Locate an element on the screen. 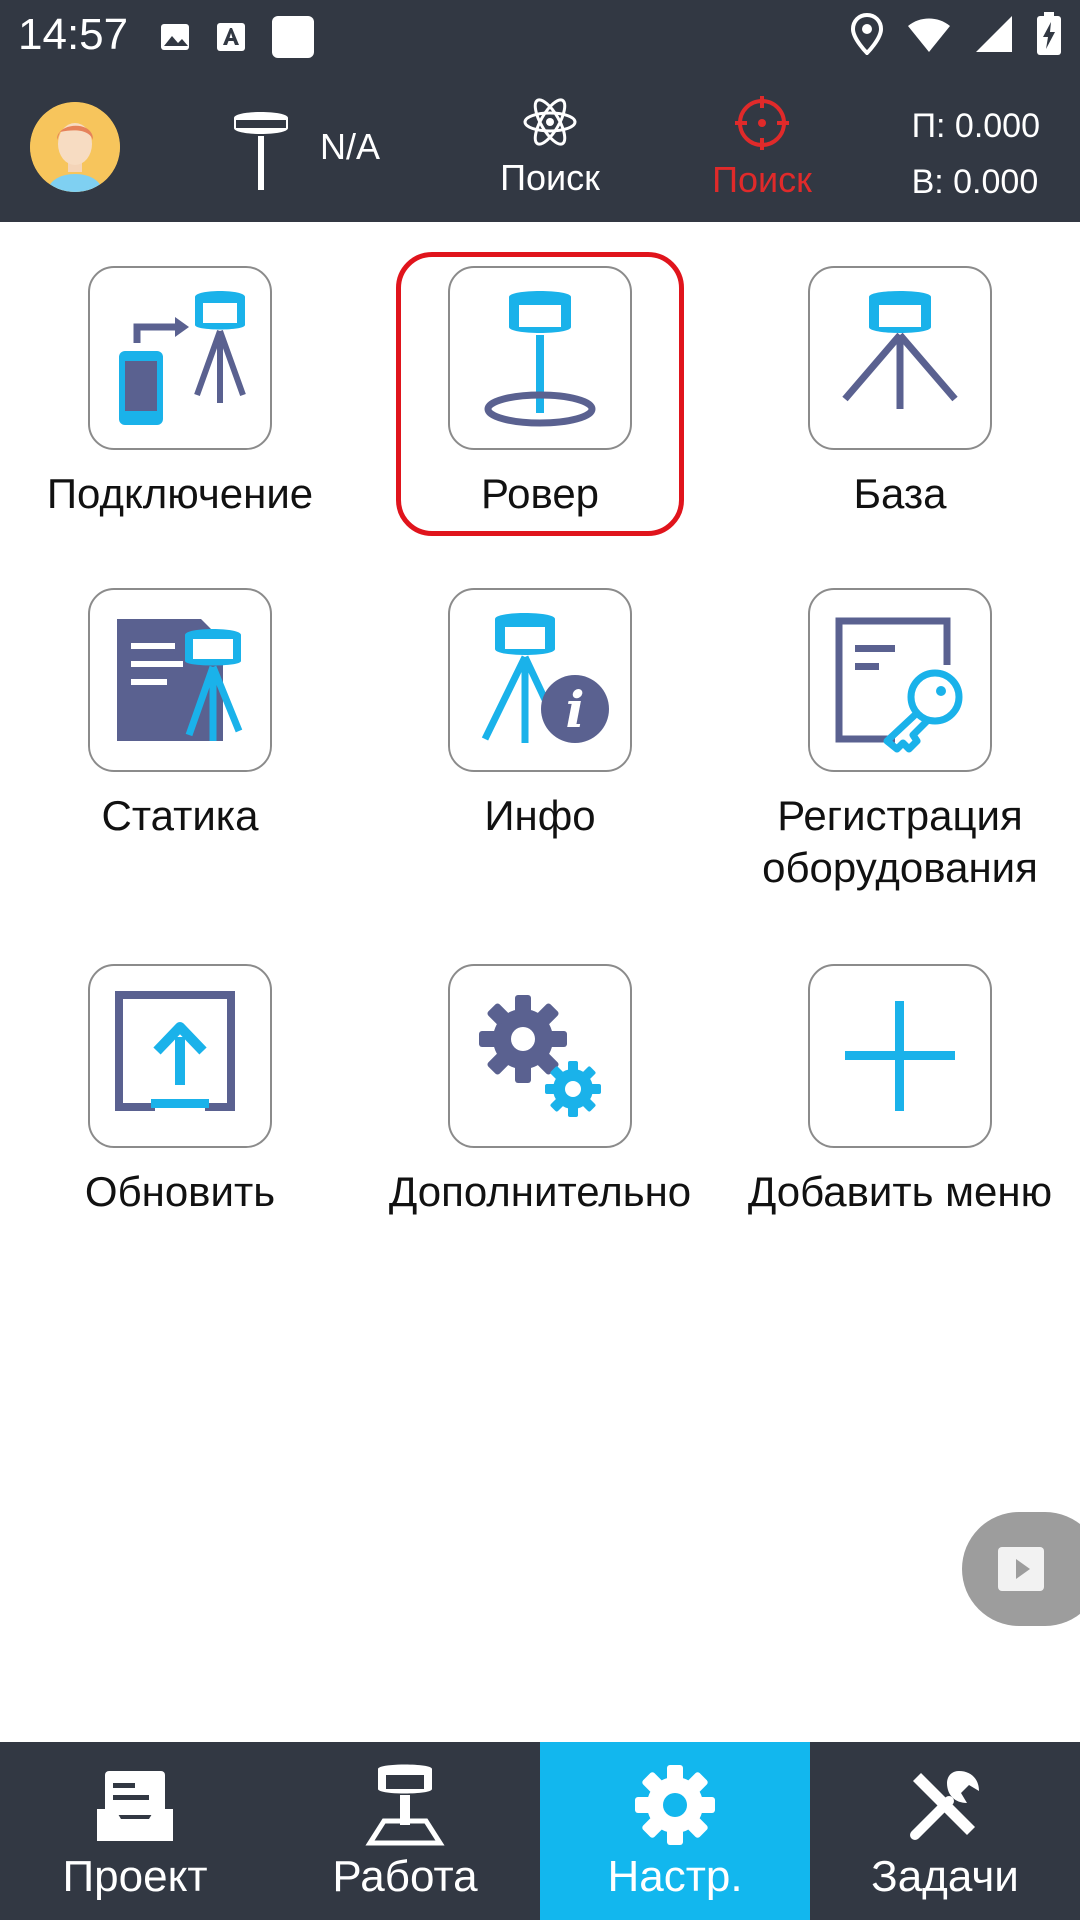 The width and height of the screenshot is (1080, 1920). avatar-icon is located at coordinates (75, 147).